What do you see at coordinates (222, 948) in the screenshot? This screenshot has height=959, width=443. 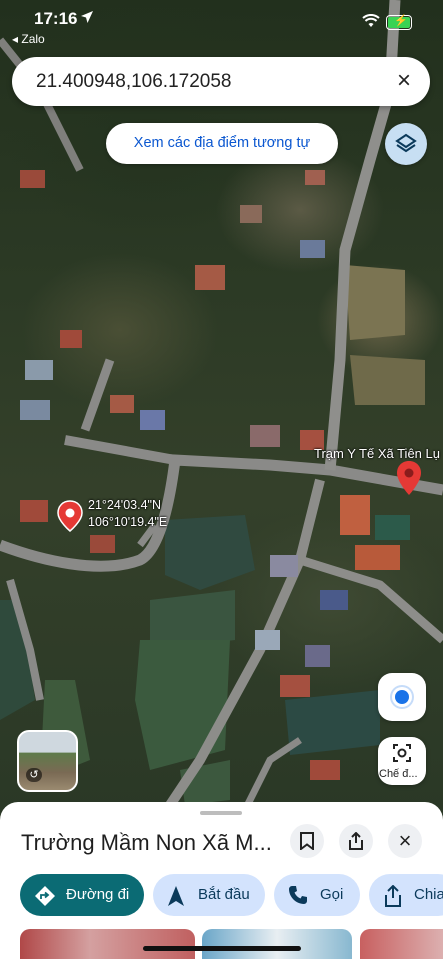 I see `home-indicator` at bounding box center [222, 948].